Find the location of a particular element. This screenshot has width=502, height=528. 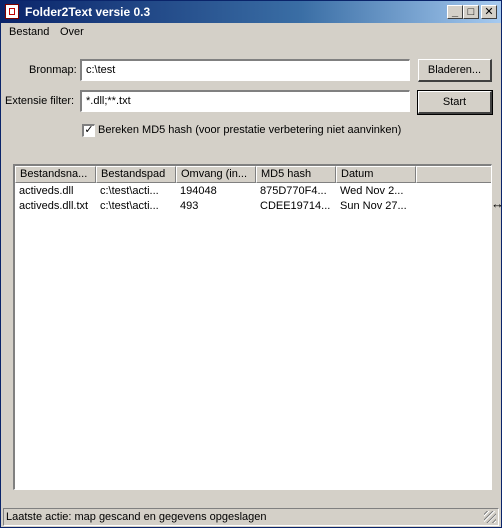

source-folder-input: c:\test is located at coordinates (245, 70).